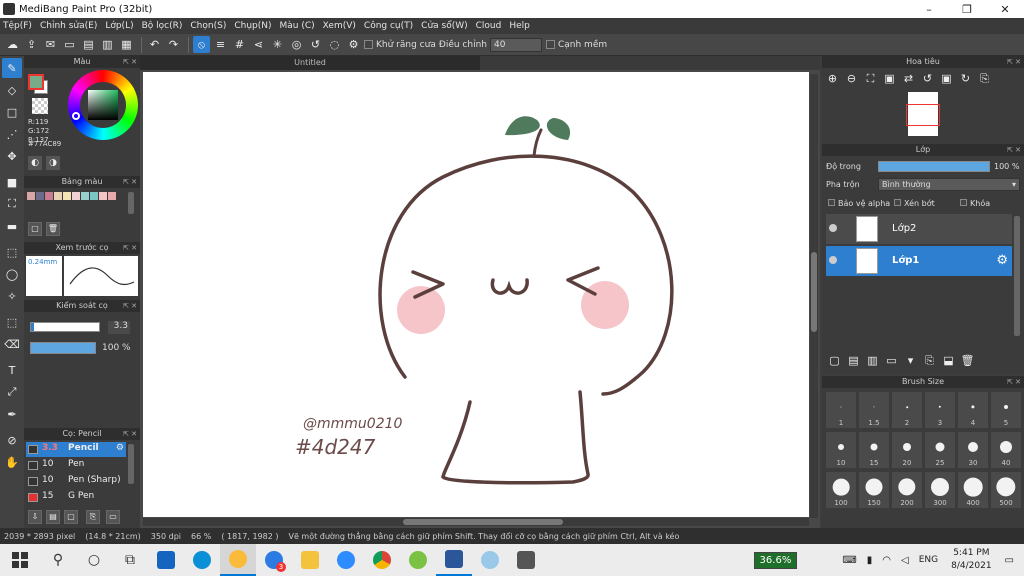 Image resolution: width=1024 pixels, height=576 pixels. I want to click on document-icon: ▤, so click(88, 44).